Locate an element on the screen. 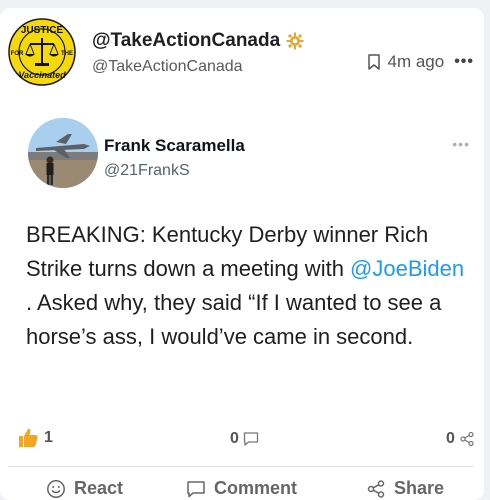  thumbs-up-icon is located at coordinates (28, 437).